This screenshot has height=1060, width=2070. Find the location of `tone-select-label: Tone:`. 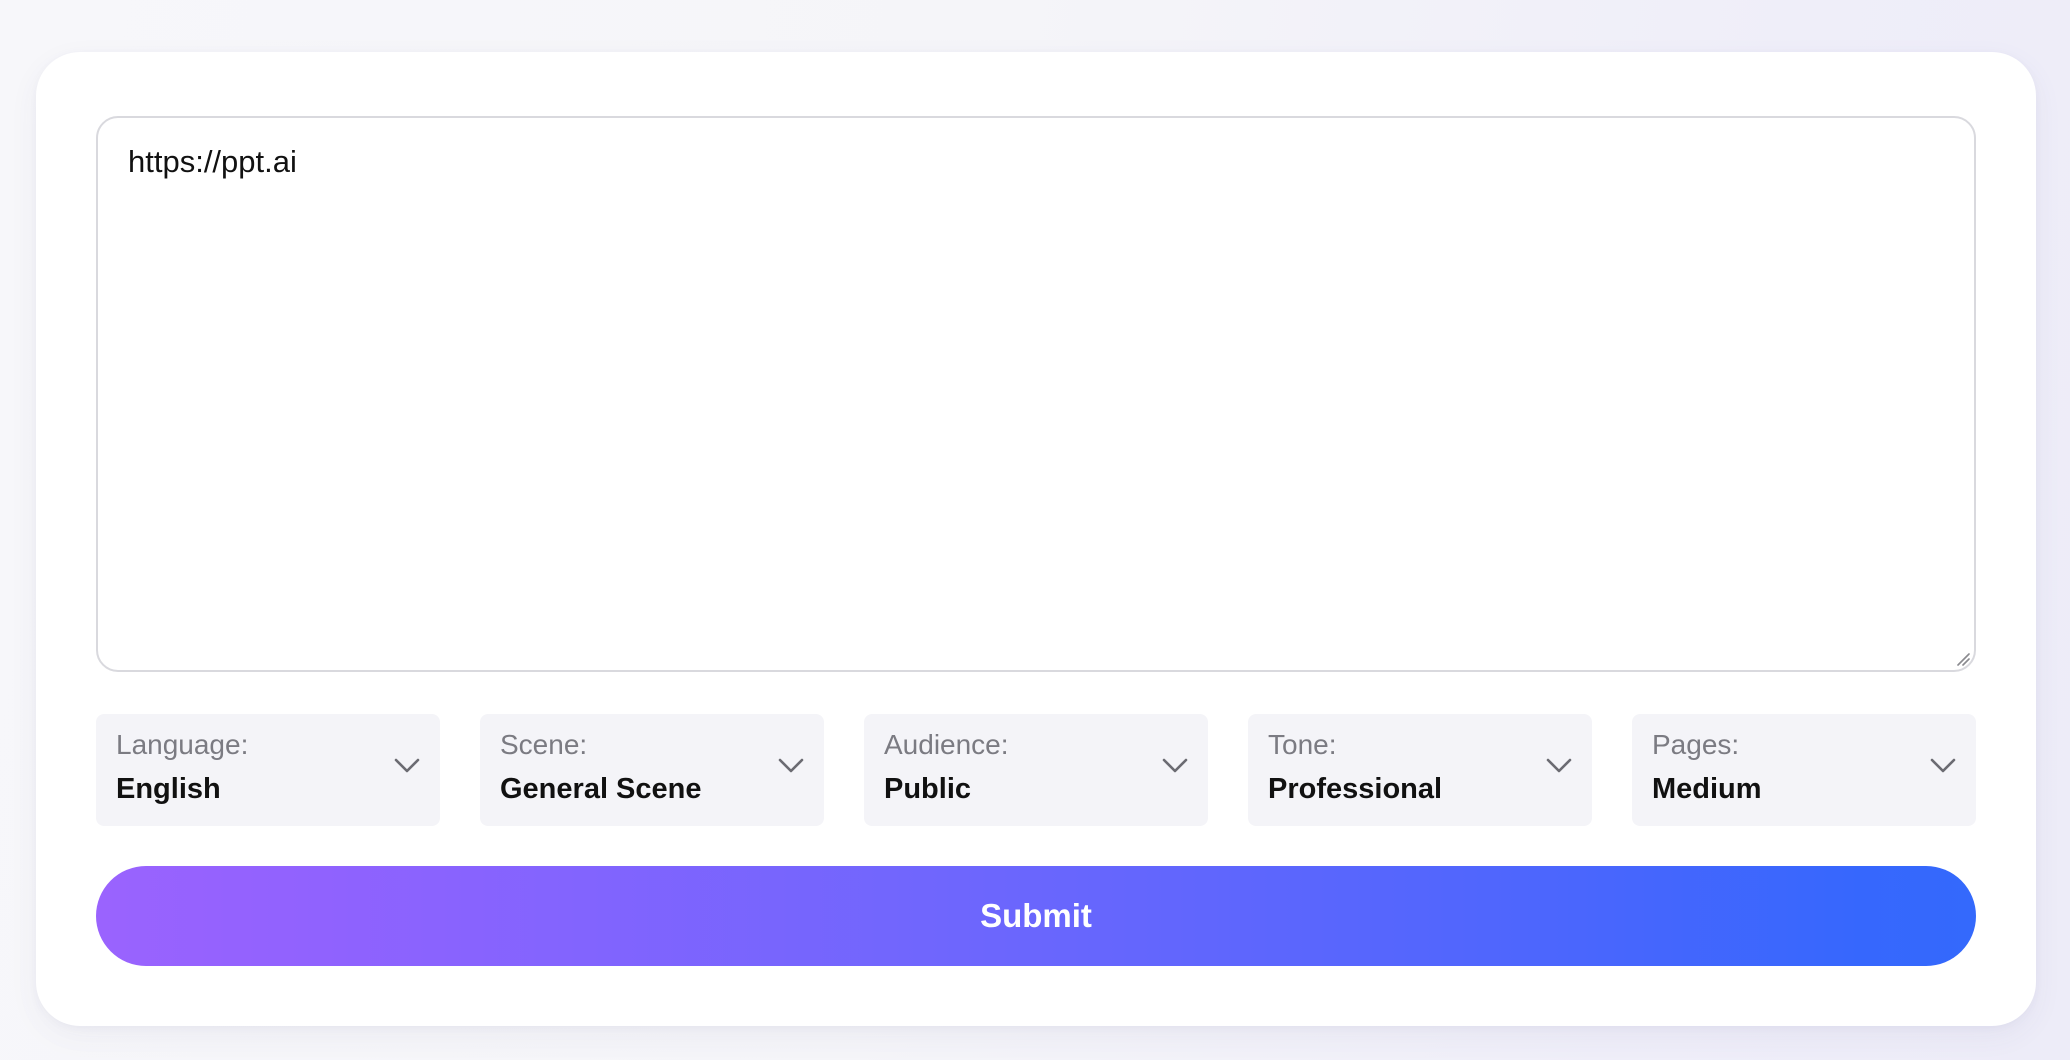

tone-select-label: Tone: is located at coordinates (1302, 744).